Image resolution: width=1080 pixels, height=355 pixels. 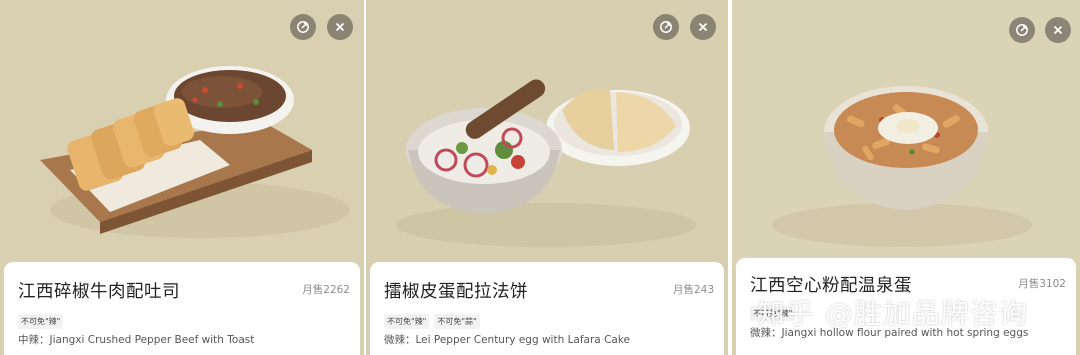 What do you see at coordinates (456, 292) in the screenshot?
I see `dish-title: 擂椒皮蛋配拉法饼` at bounding box center [456, 292].